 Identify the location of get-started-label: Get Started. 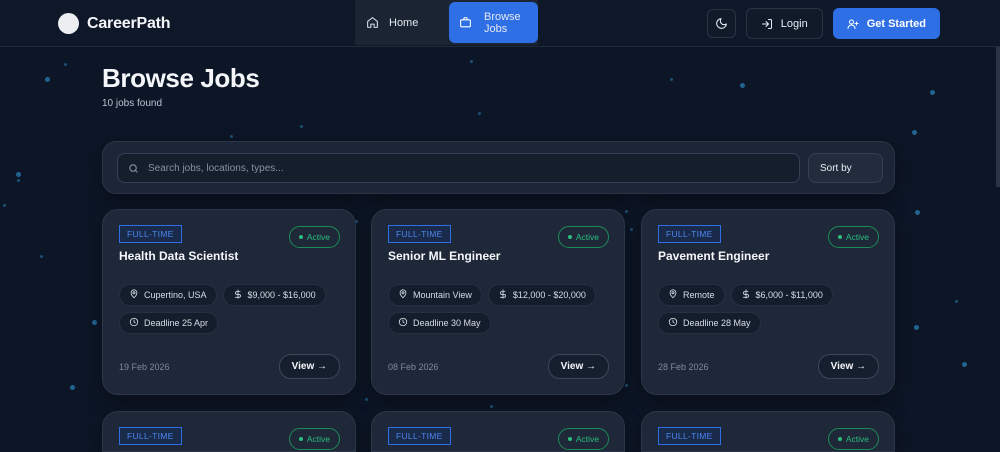
(896, 23).